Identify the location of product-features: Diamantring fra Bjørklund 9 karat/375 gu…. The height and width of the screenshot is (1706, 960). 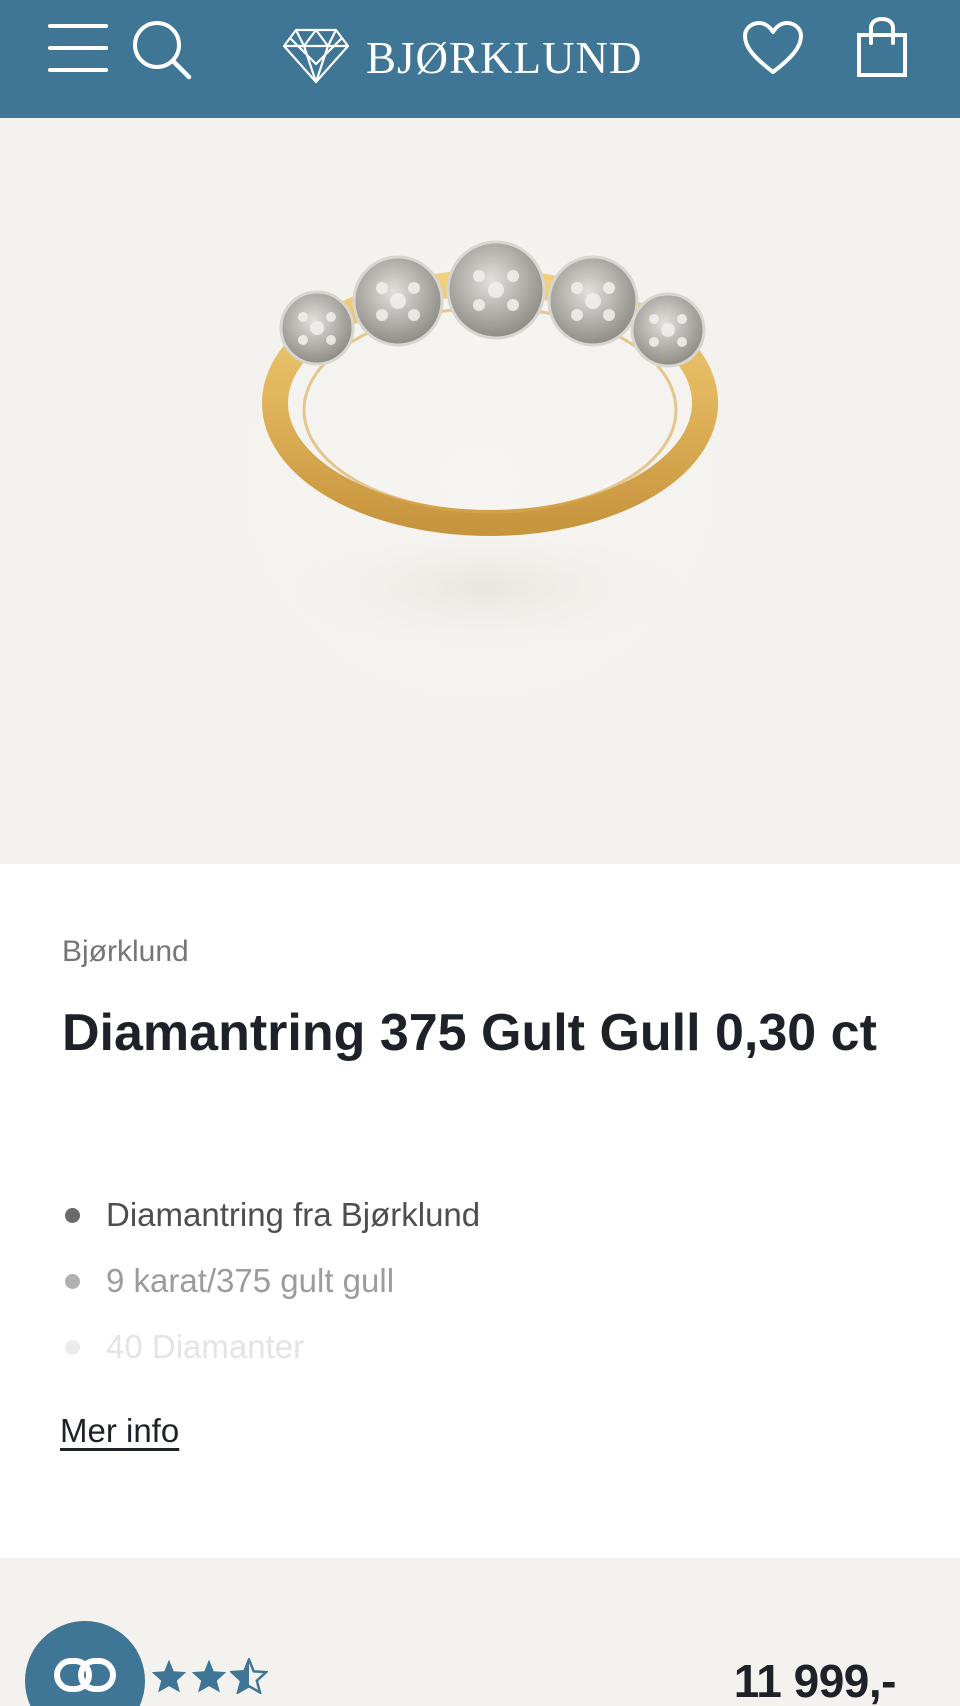
(482, 1289).